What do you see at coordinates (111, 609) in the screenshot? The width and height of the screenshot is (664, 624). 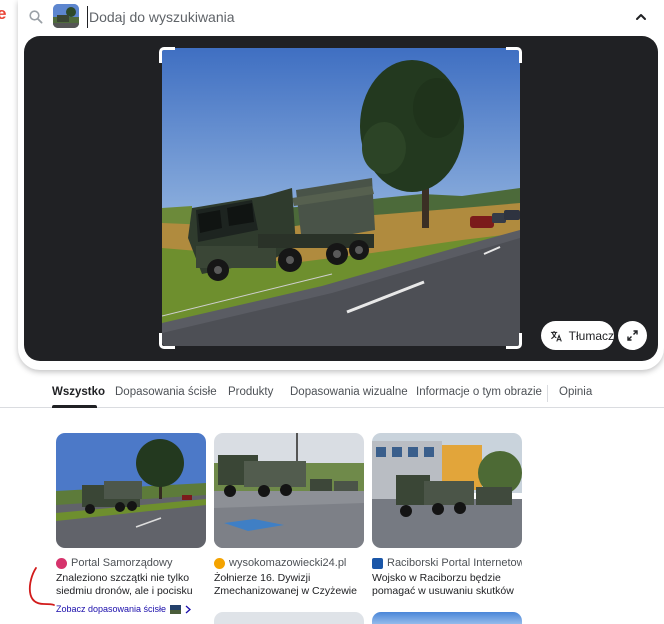 I see `see-exact-matches-label: Zobacz dopasowania ścisłe` at bounding box center [111, 609].